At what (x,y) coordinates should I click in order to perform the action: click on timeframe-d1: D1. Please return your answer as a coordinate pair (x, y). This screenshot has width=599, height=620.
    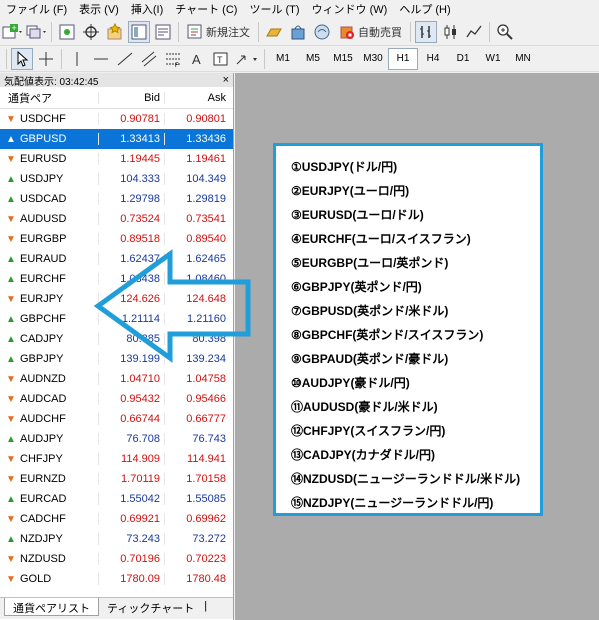
    Looking at the image, I should click on (463, 59).